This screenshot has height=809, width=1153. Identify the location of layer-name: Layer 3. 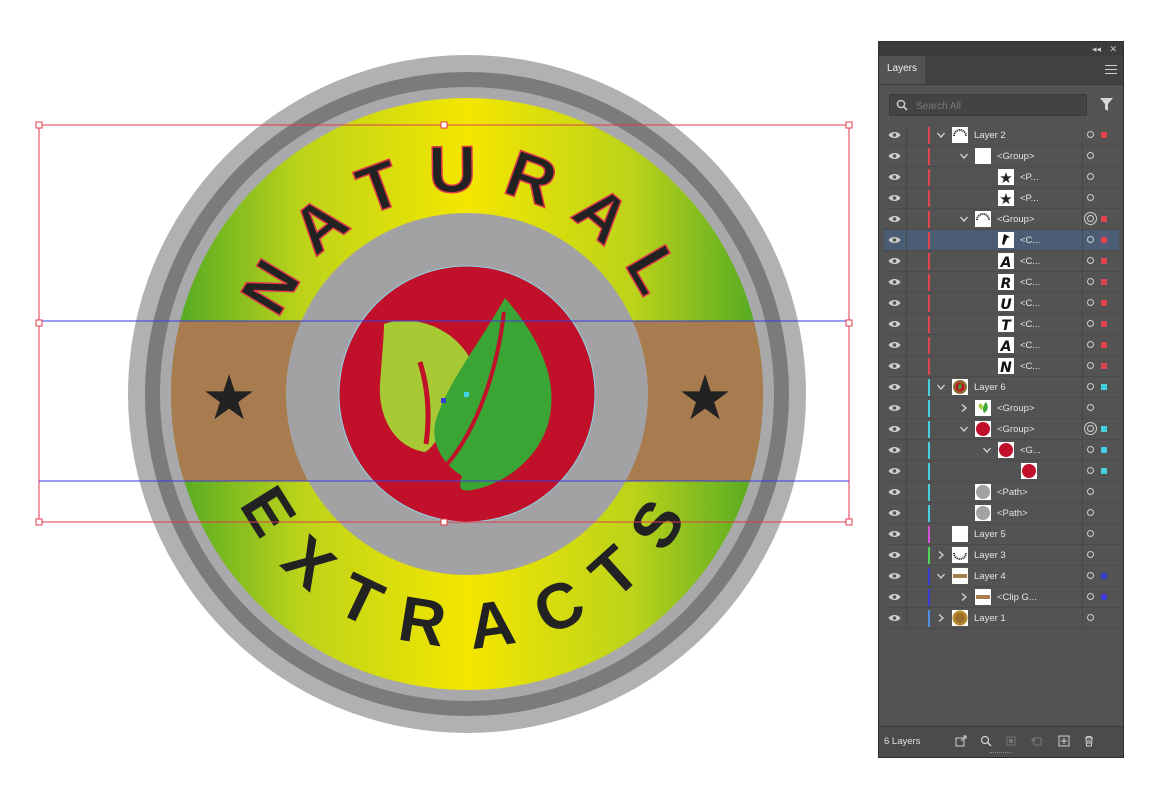
(990, 555).